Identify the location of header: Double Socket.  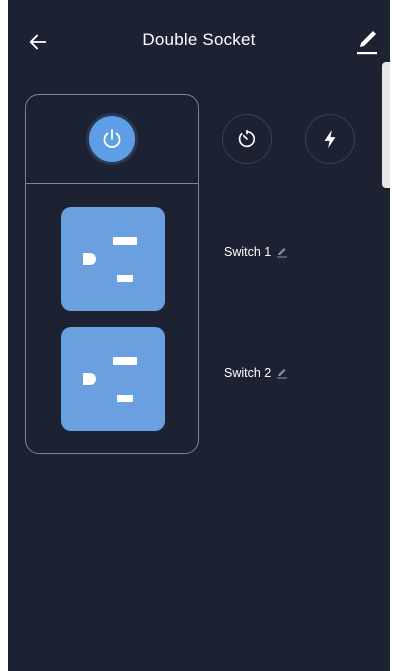
(199, 42).